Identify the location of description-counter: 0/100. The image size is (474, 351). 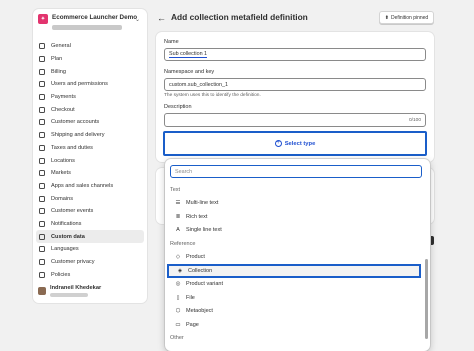
(414, 120).